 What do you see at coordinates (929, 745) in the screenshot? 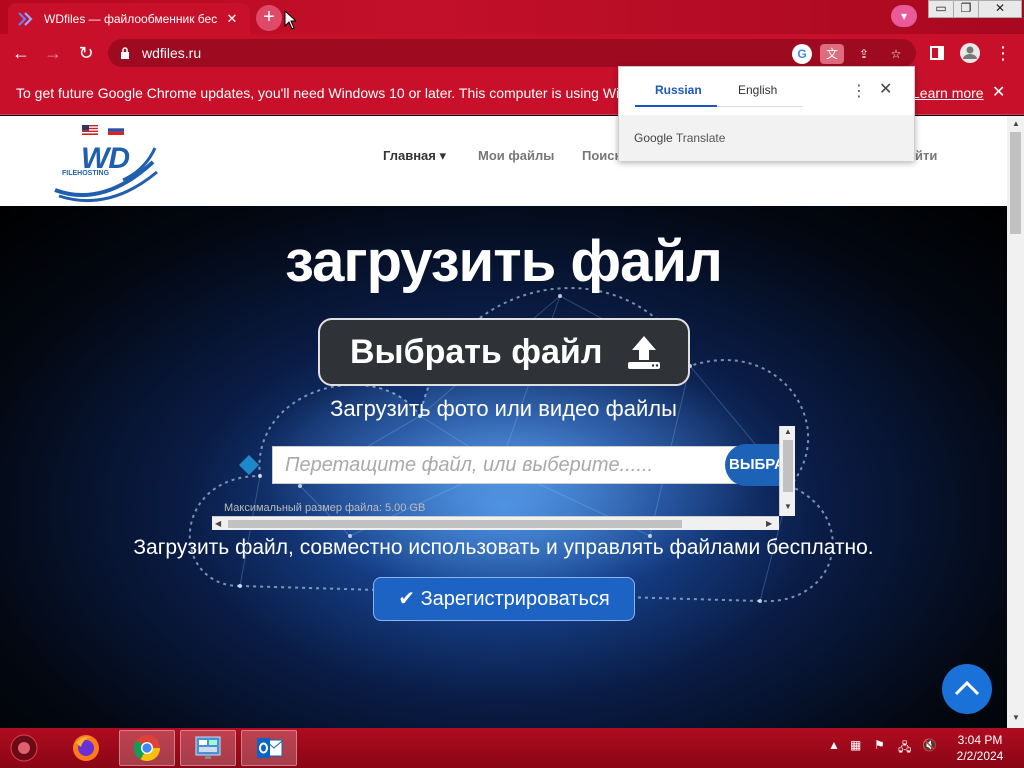
I see `volume-muted-icon: 🔇` at bounding box center [929, 745].